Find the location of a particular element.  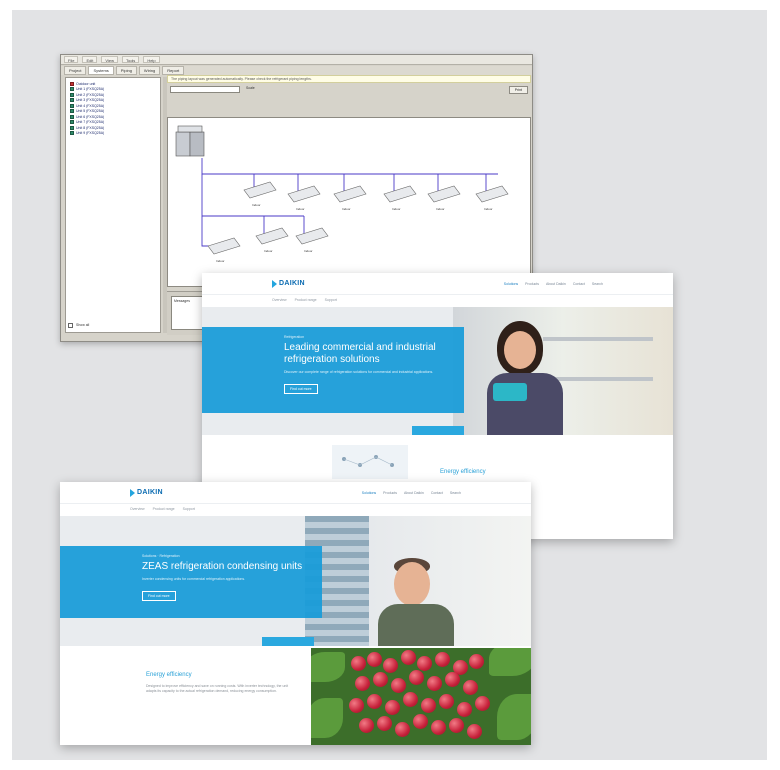

tree-item-label: Outdoor unit is located at coordinates (86, 83).